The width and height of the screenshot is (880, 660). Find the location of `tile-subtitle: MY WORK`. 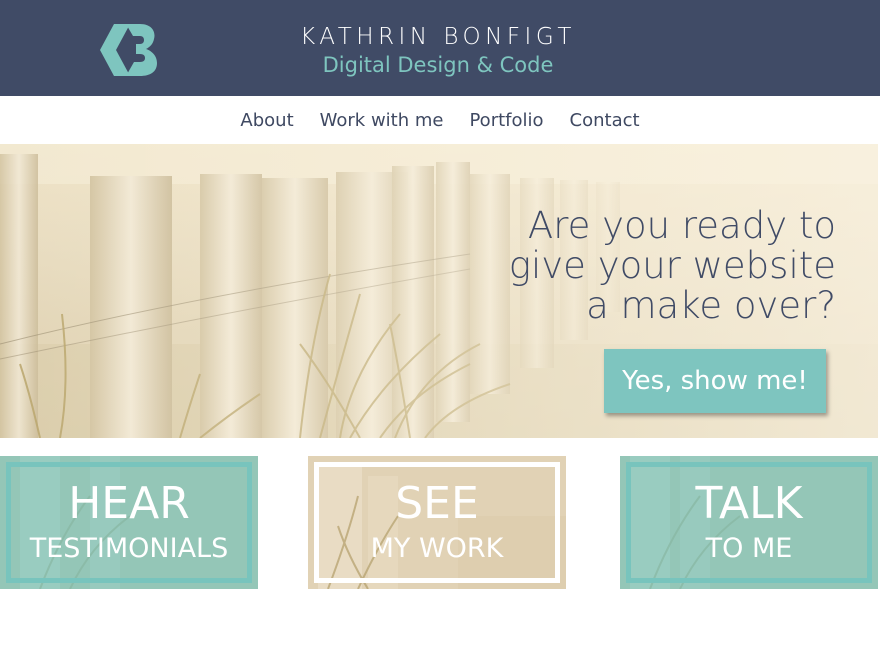

tile-subtitle: MY WORK is located at coordinates (437, 548).